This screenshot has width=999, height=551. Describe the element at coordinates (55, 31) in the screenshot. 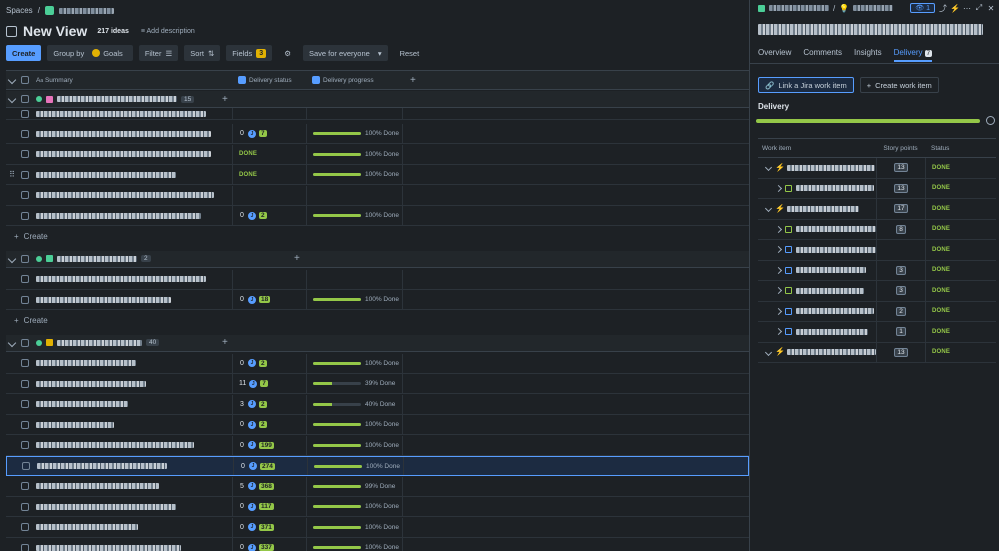

I see `page-title: New View` at that location.